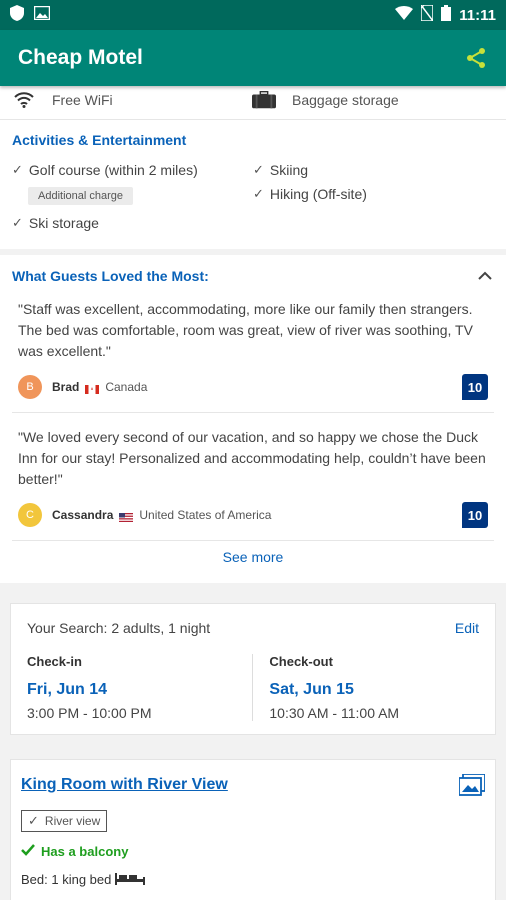 The width and height of the screenshot is (506, 900). I want to click on amenity-wifi: Free WiFi, so click(132, 100).